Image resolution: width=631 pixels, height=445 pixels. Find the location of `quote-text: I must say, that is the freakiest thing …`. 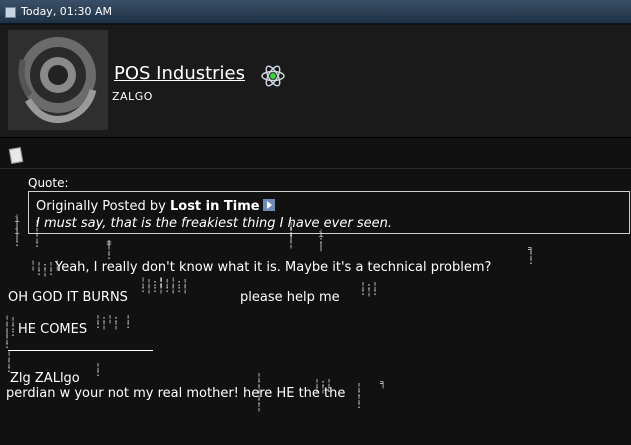

quote-text: I must say, that is the freakiest thing … is located at coordinates (214, 223).